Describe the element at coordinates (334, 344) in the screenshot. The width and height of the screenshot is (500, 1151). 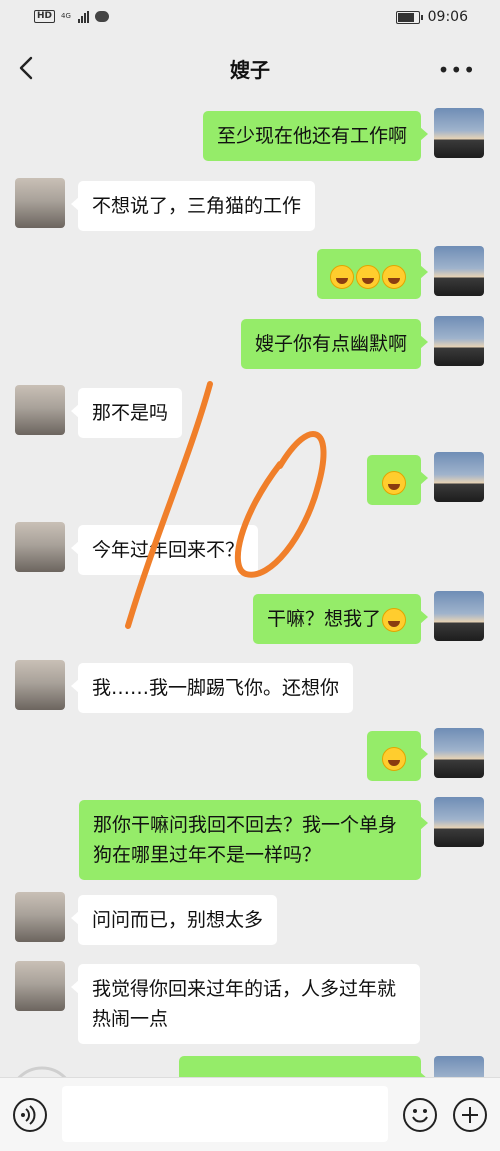
I see `message-bubble-outgoing: 嫂子你有点幽默啊` at that location.